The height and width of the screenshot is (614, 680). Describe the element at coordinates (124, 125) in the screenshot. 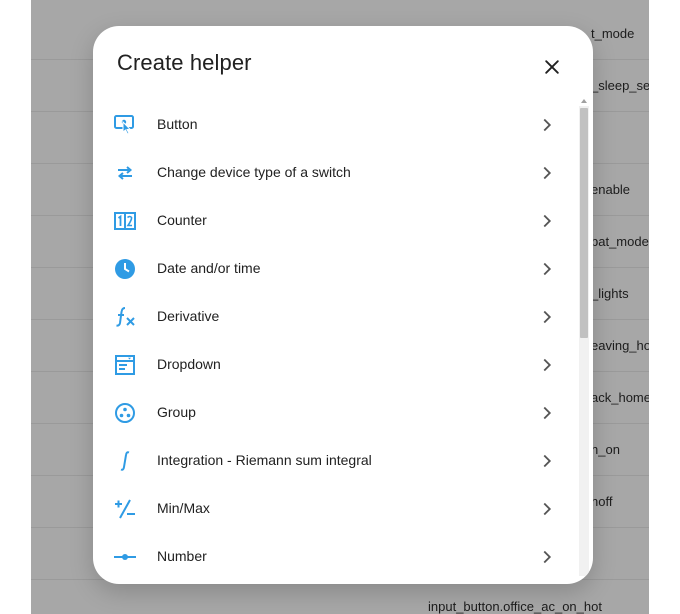

I see `gesture-tap-button-icon` at that location.